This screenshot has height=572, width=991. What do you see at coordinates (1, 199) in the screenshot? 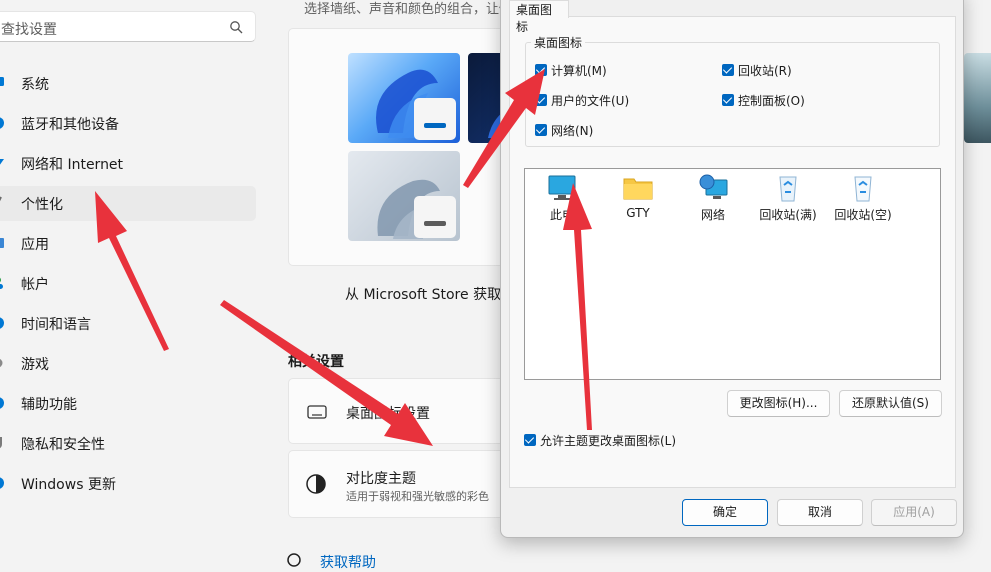
I see `brush-icon` at bounding box center [1, 199].